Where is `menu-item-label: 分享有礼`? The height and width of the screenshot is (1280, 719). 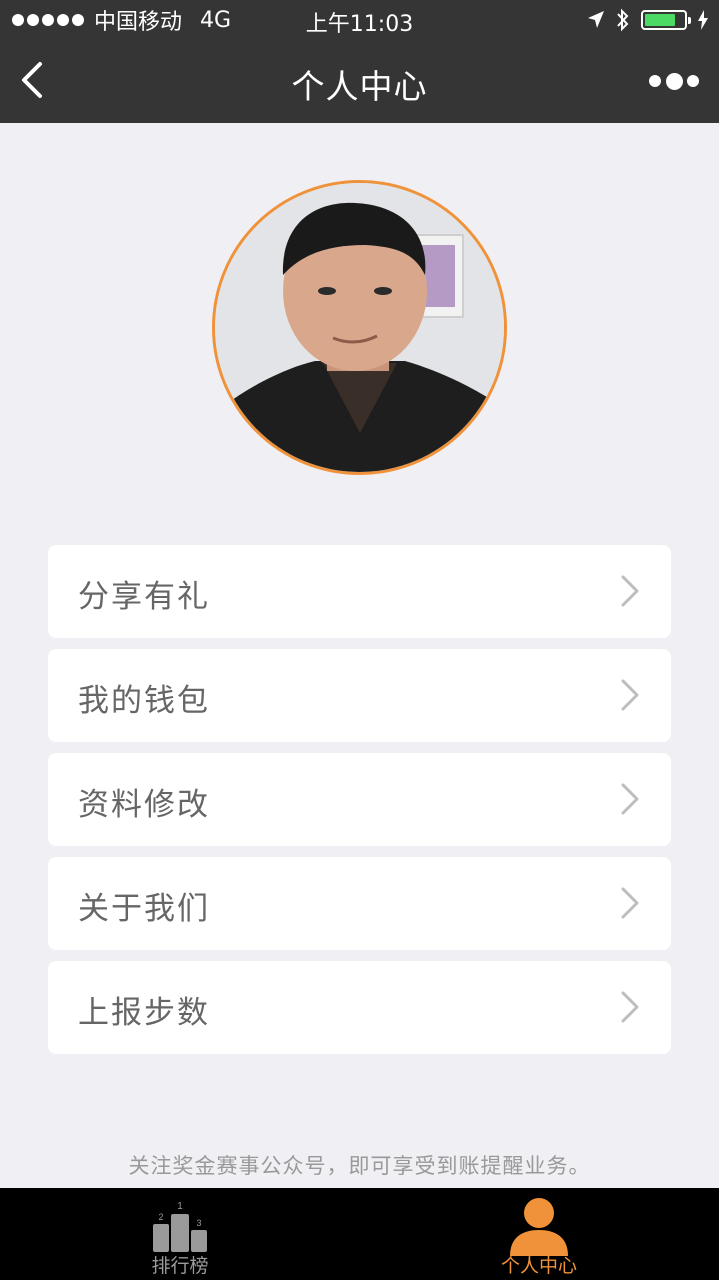 menu-item-label: 分享有礼 is located at coordinates (144, 597).